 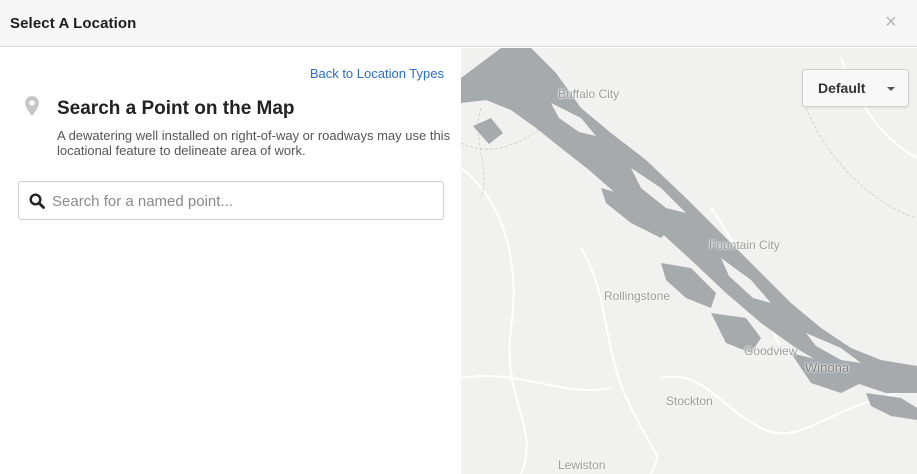 What do you see at coordinates (582, 465) in the screenshot?
I see `place-label-lewiston: Lewiston` at bounding box center [582, 465].